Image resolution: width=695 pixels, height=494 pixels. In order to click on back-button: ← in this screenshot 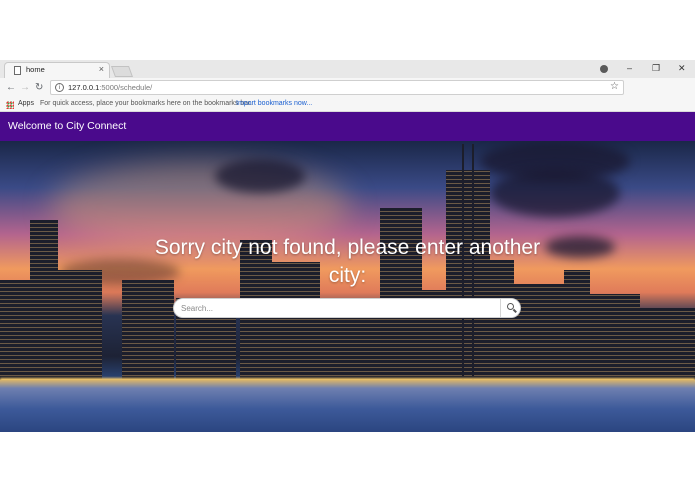, I will do `click(11, 88)`.